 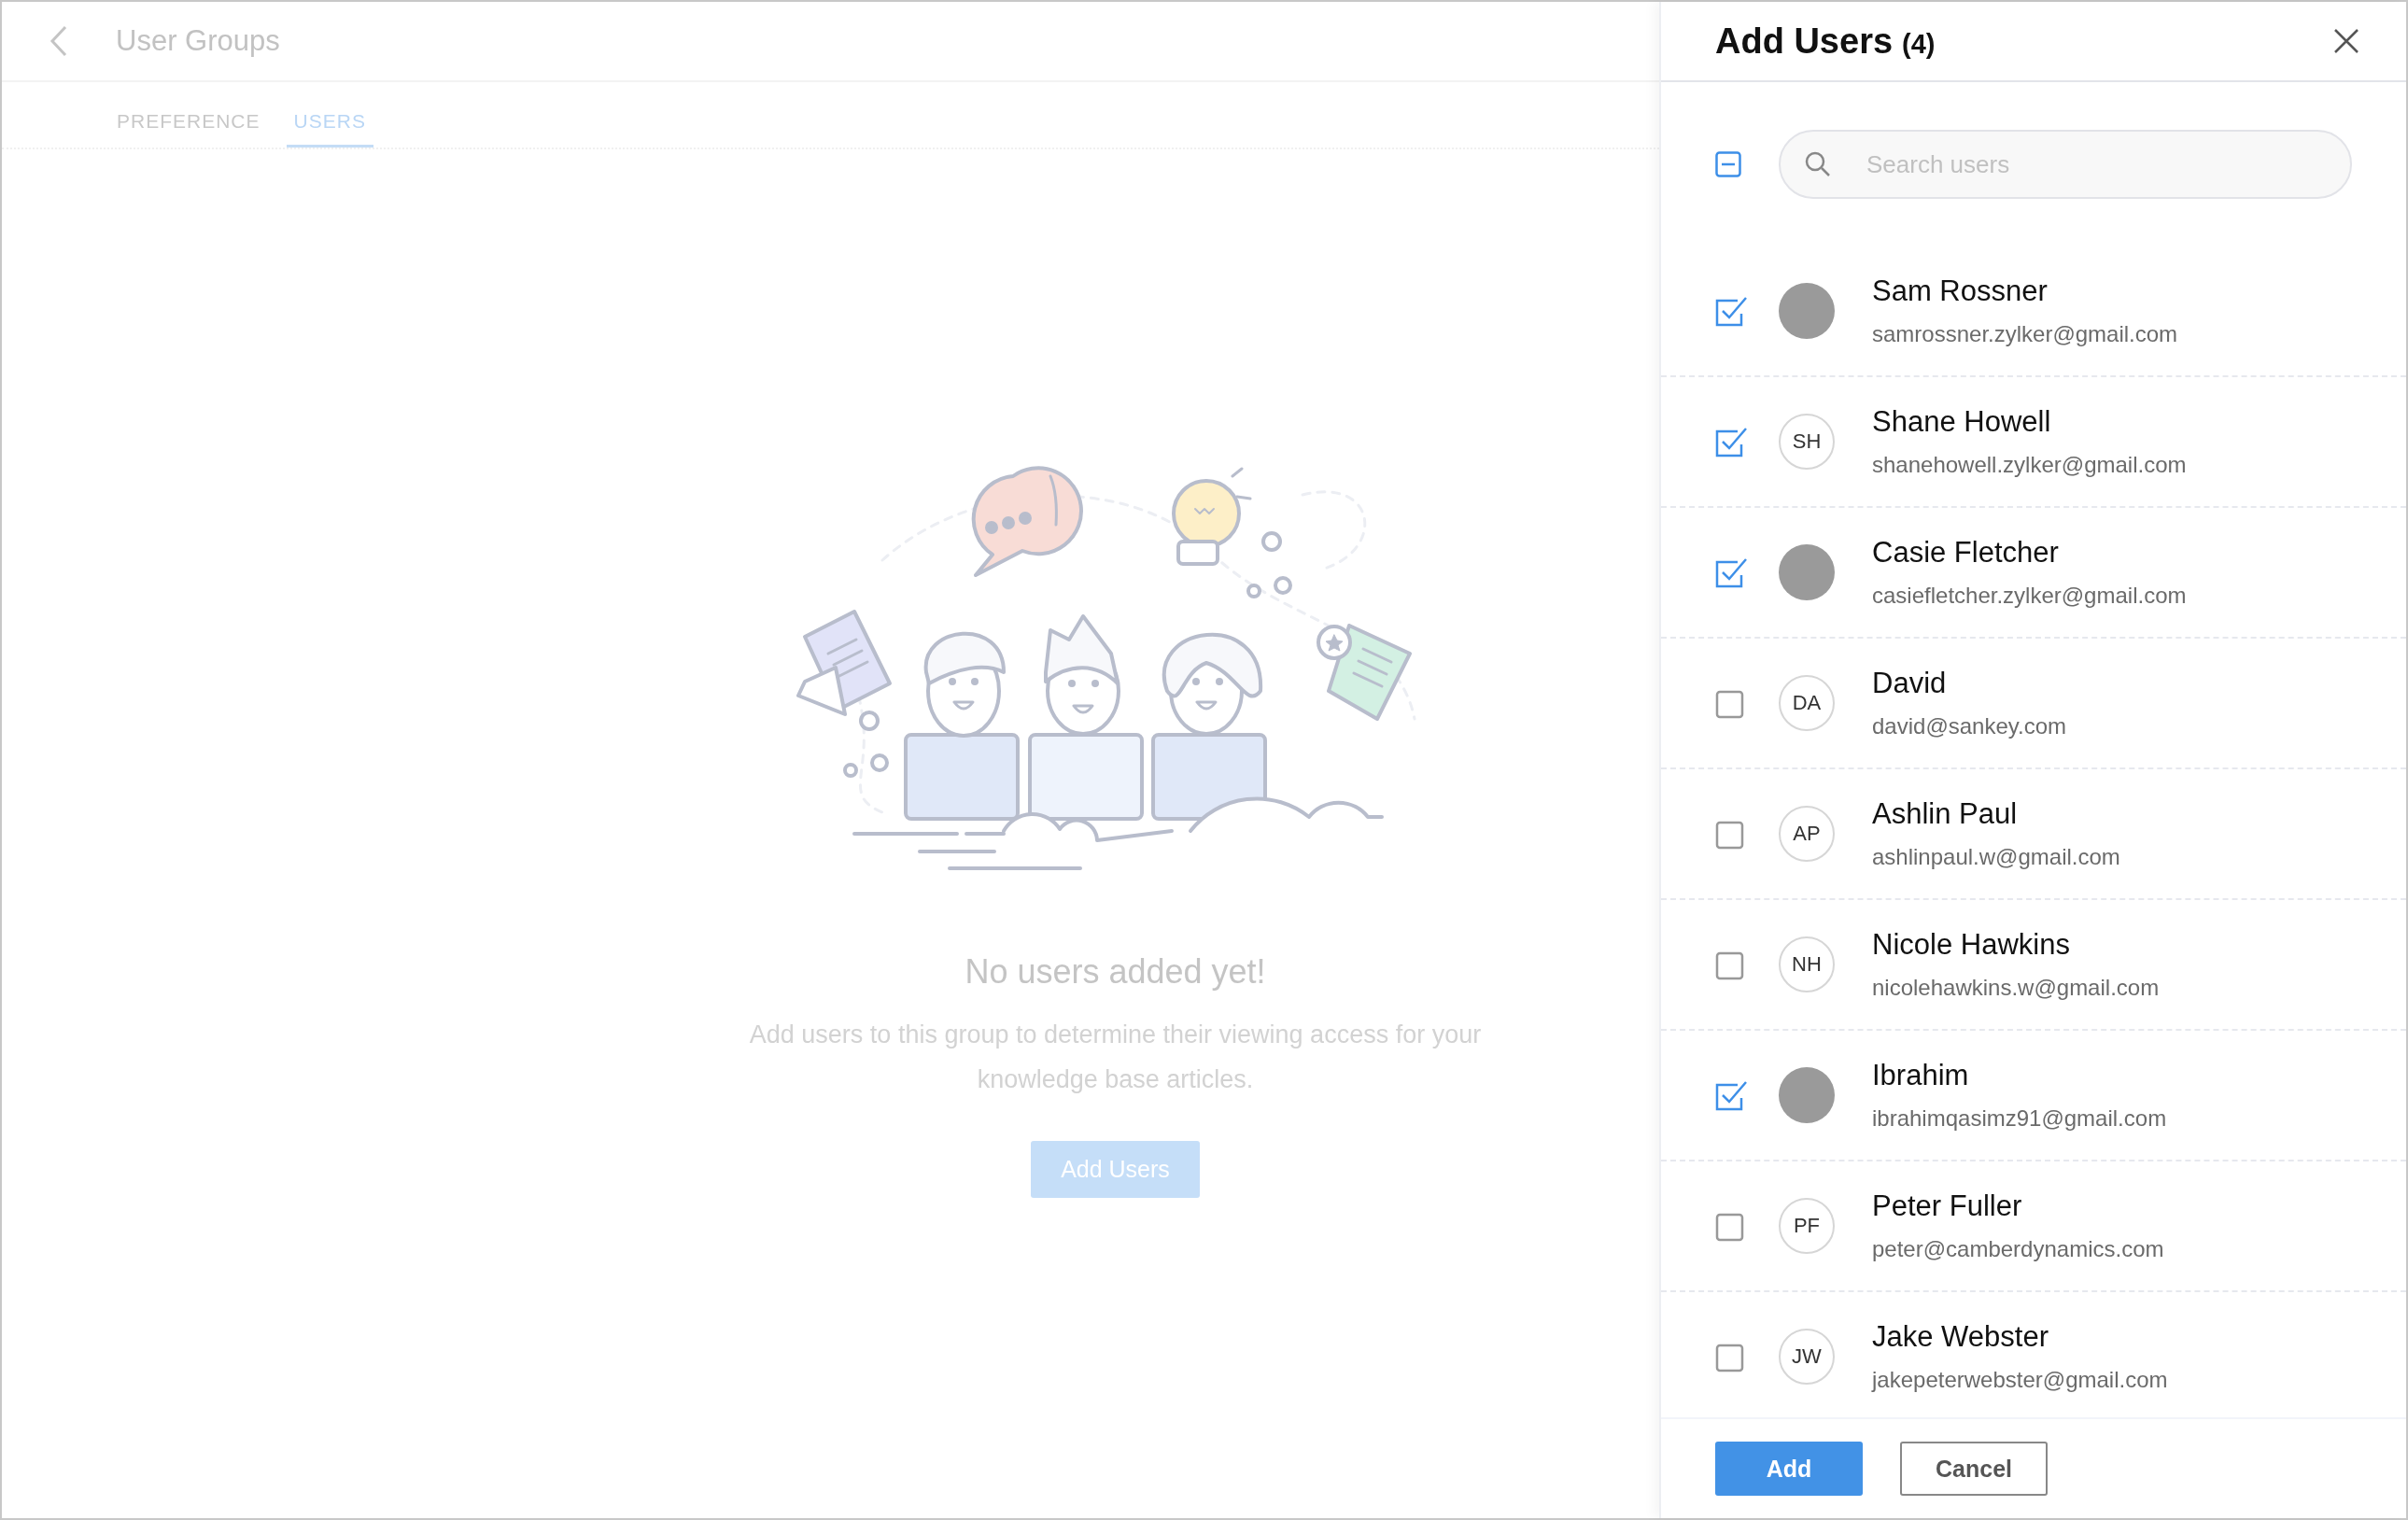 What do you see at coordinates (1807, 442) in the screenshot?
I see `user-initials-avatar: SH` at bounding box center [1807, 442].